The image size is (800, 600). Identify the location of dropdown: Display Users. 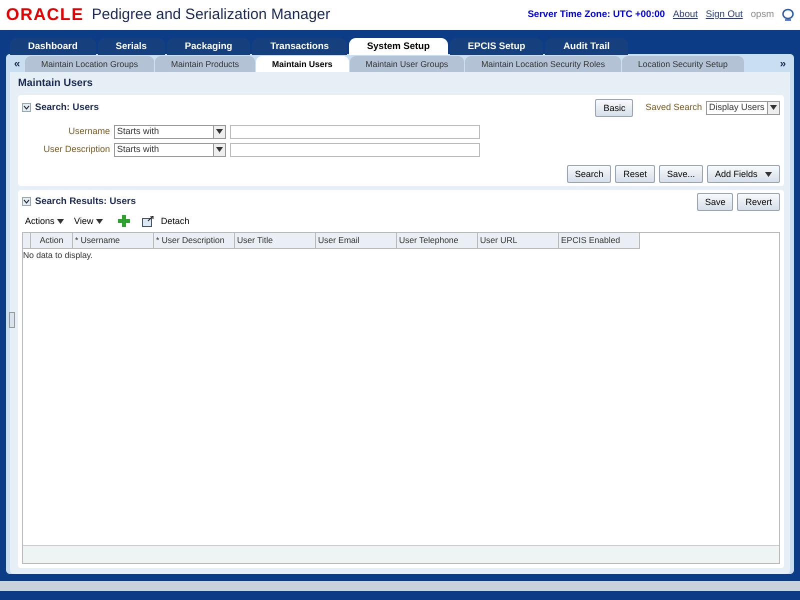
(743, 107).